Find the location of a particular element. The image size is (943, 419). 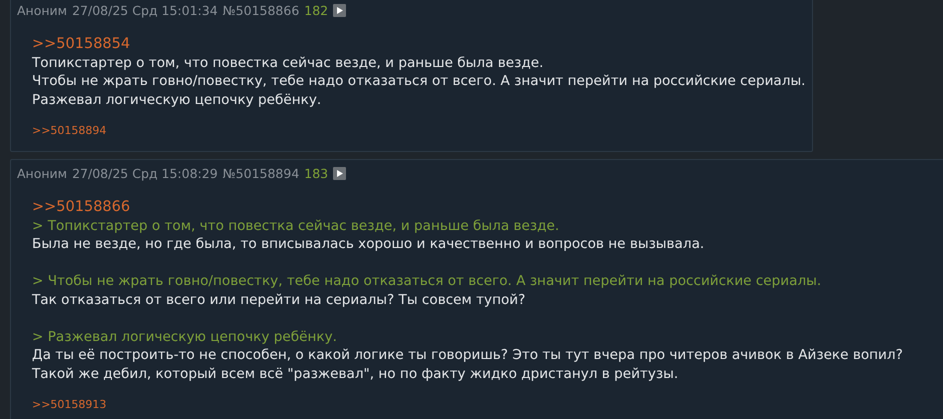

post-date: 27/08/25 Срд 15:08:29 is located at coordinates (145, 173).